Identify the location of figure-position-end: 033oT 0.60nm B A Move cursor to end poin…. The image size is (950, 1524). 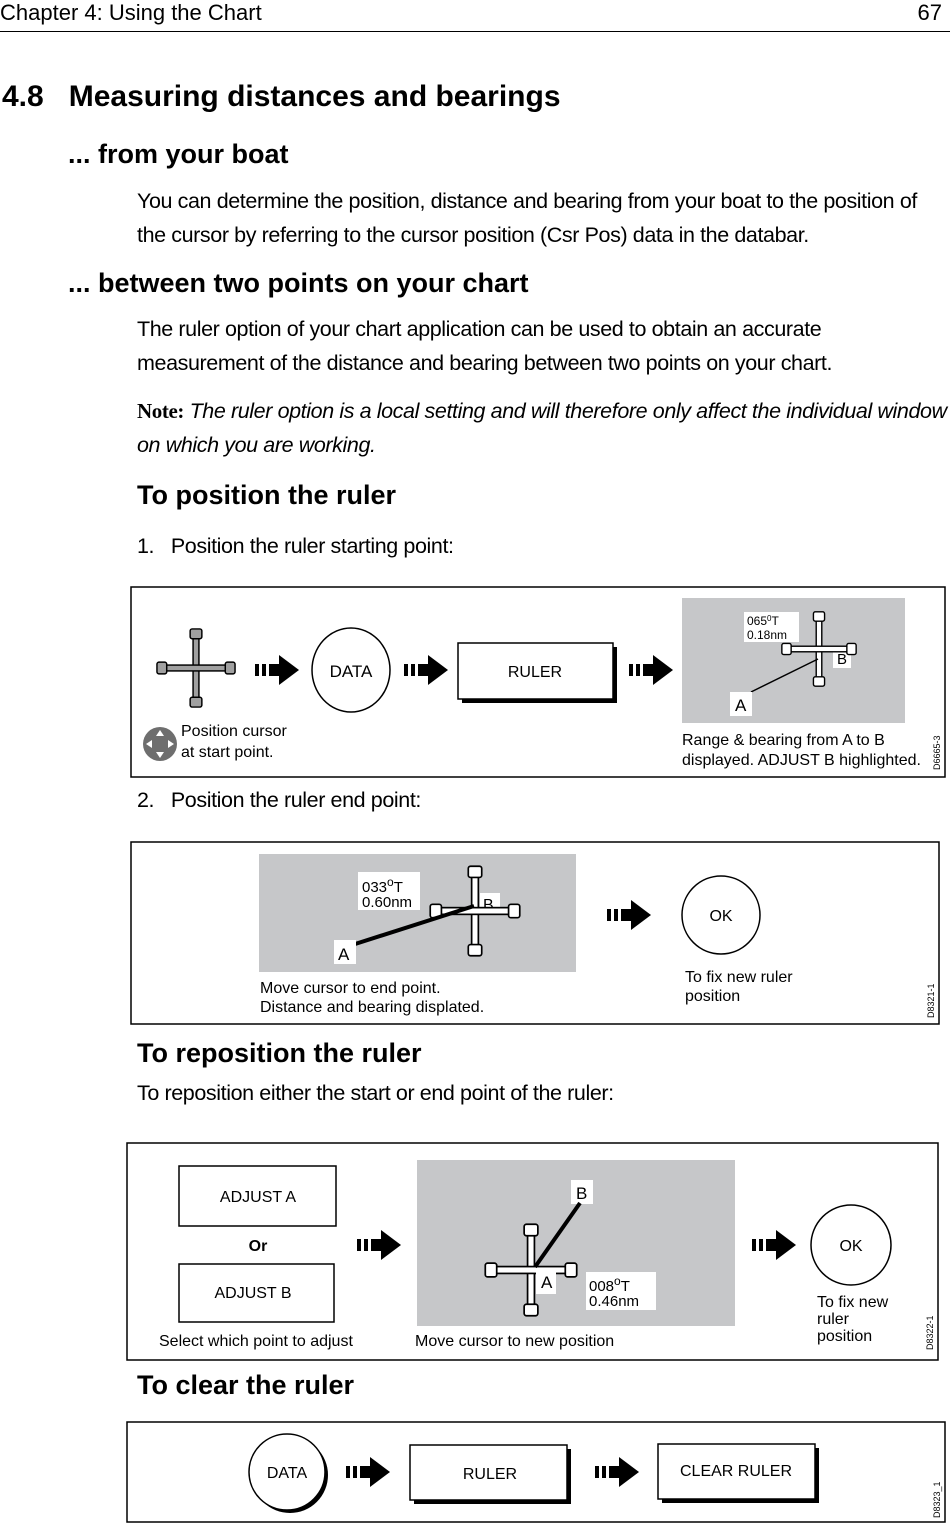
(535, 933).